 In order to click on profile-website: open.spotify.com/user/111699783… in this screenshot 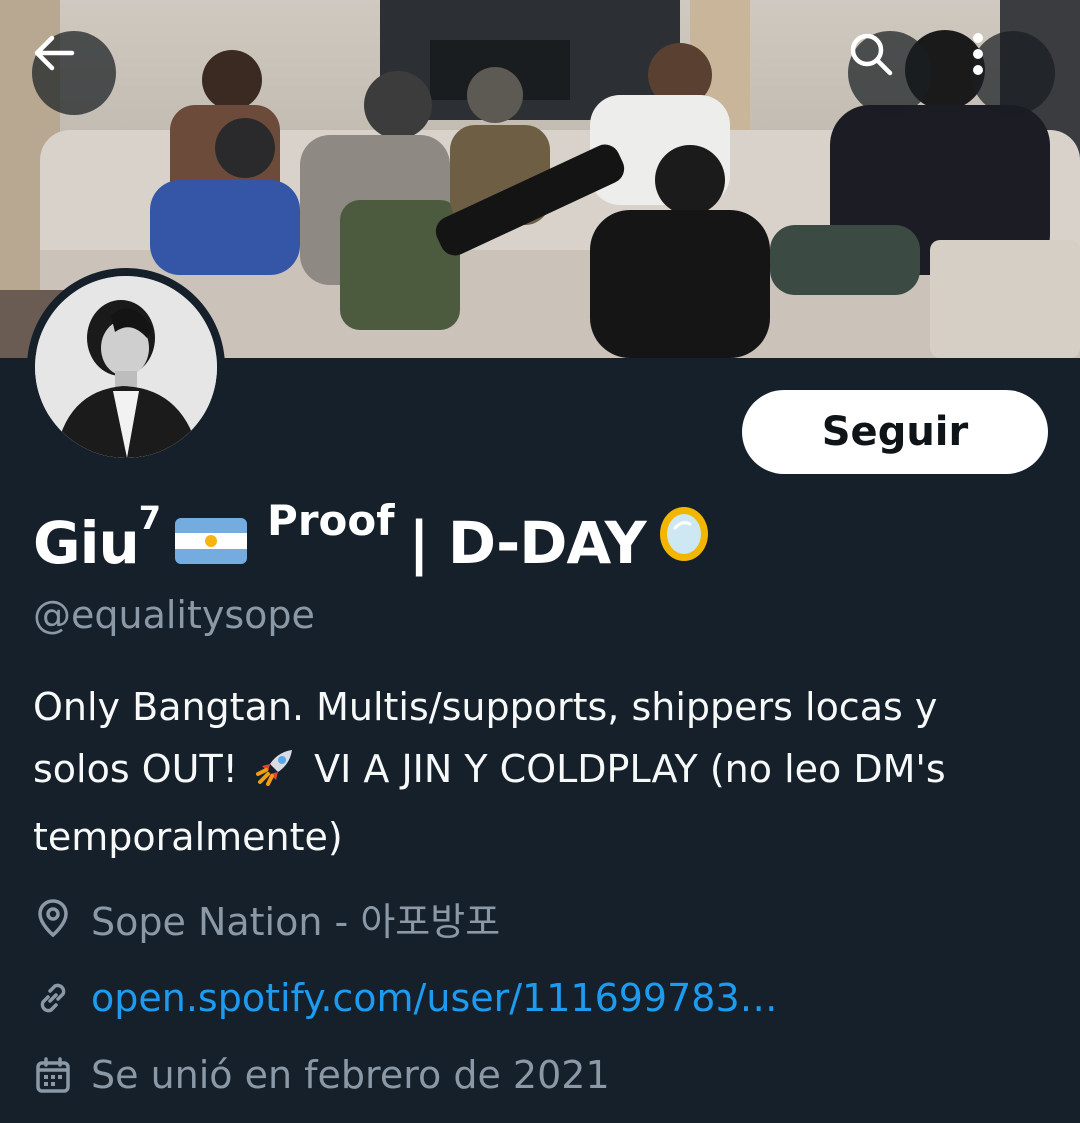, I will do `click(405, 998)`.